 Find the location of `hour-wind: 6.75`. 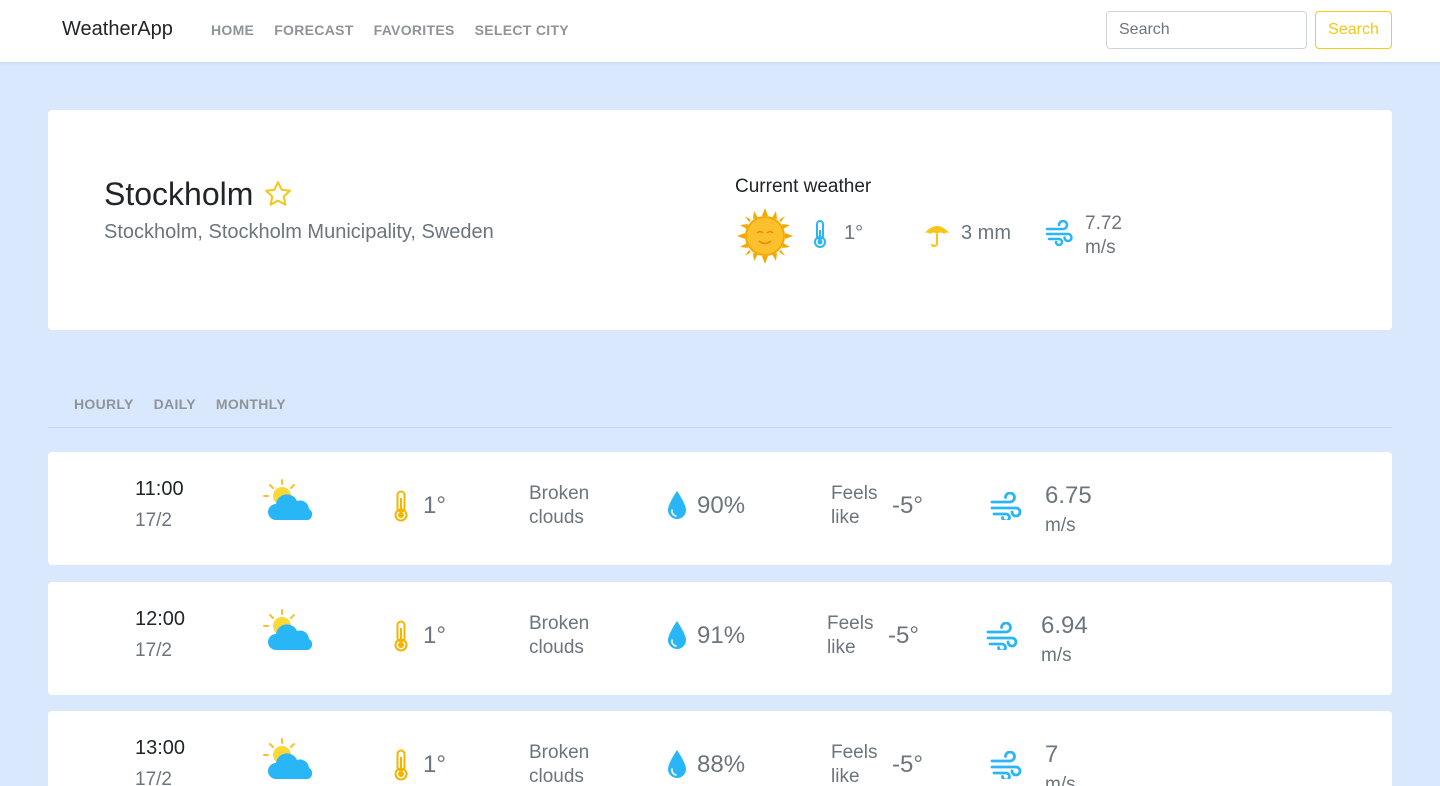

hour-wind: 6.75 is located at coordinates (1068, 495).